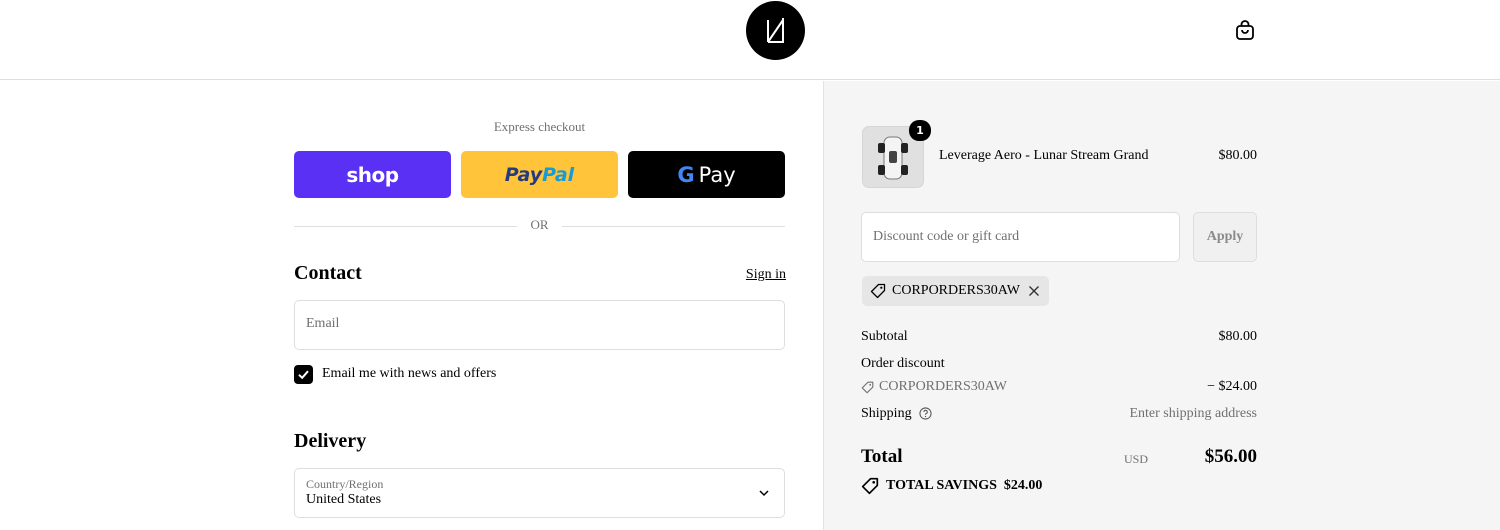 The height and width of the screenshot is (530, 1500). What do you see at coordinates (328, 273) in the screenshot?
I see `contact-title: Contact` at bounding box center [328, 273].